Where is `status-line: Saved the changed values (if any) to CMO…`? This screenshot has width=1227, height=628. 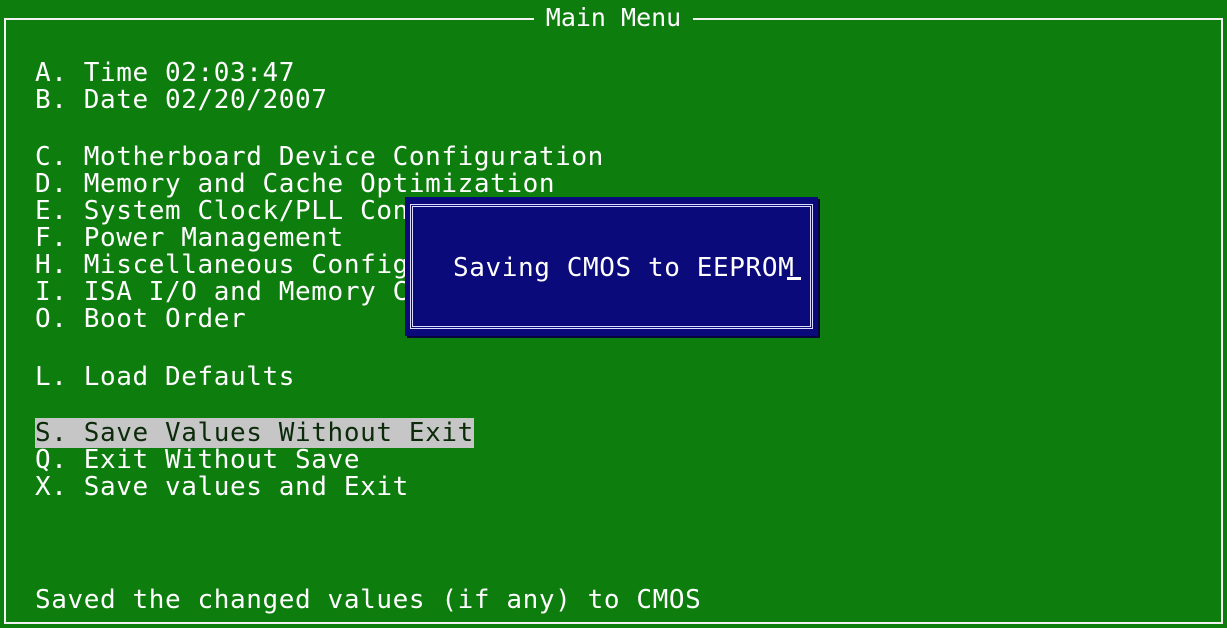 status-line: Saved the changed values (if any) to CMO… is located at coordinates (368, 600).